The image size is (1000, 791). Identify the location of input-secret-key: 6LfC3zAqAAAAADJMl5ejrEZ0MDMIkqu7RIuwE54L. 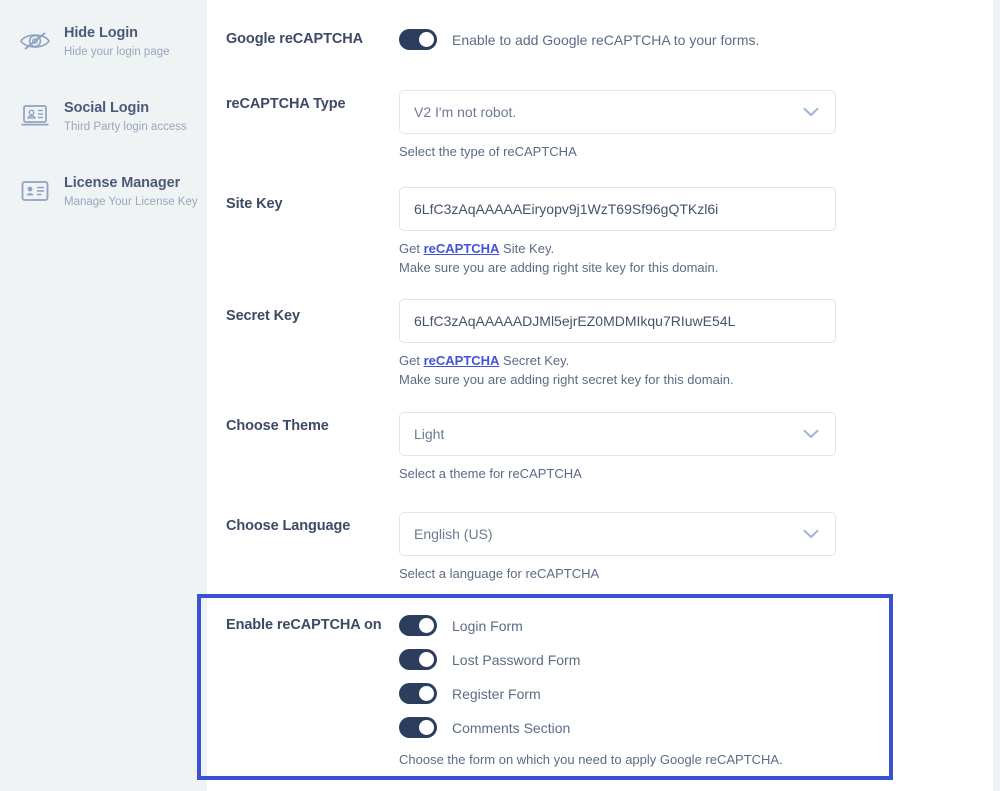
(617, 321).